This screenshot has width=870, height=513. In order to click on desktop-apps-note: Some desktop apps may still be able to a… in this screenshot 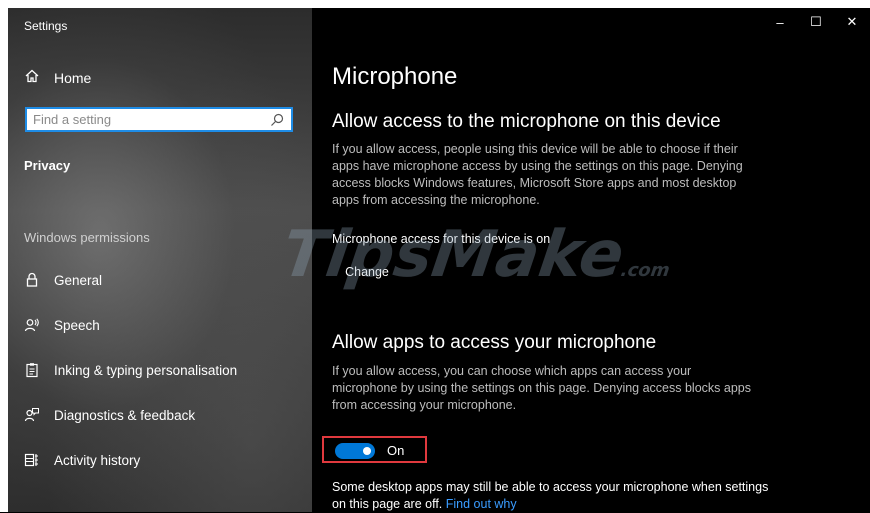, I will do `click(552, 496)`.